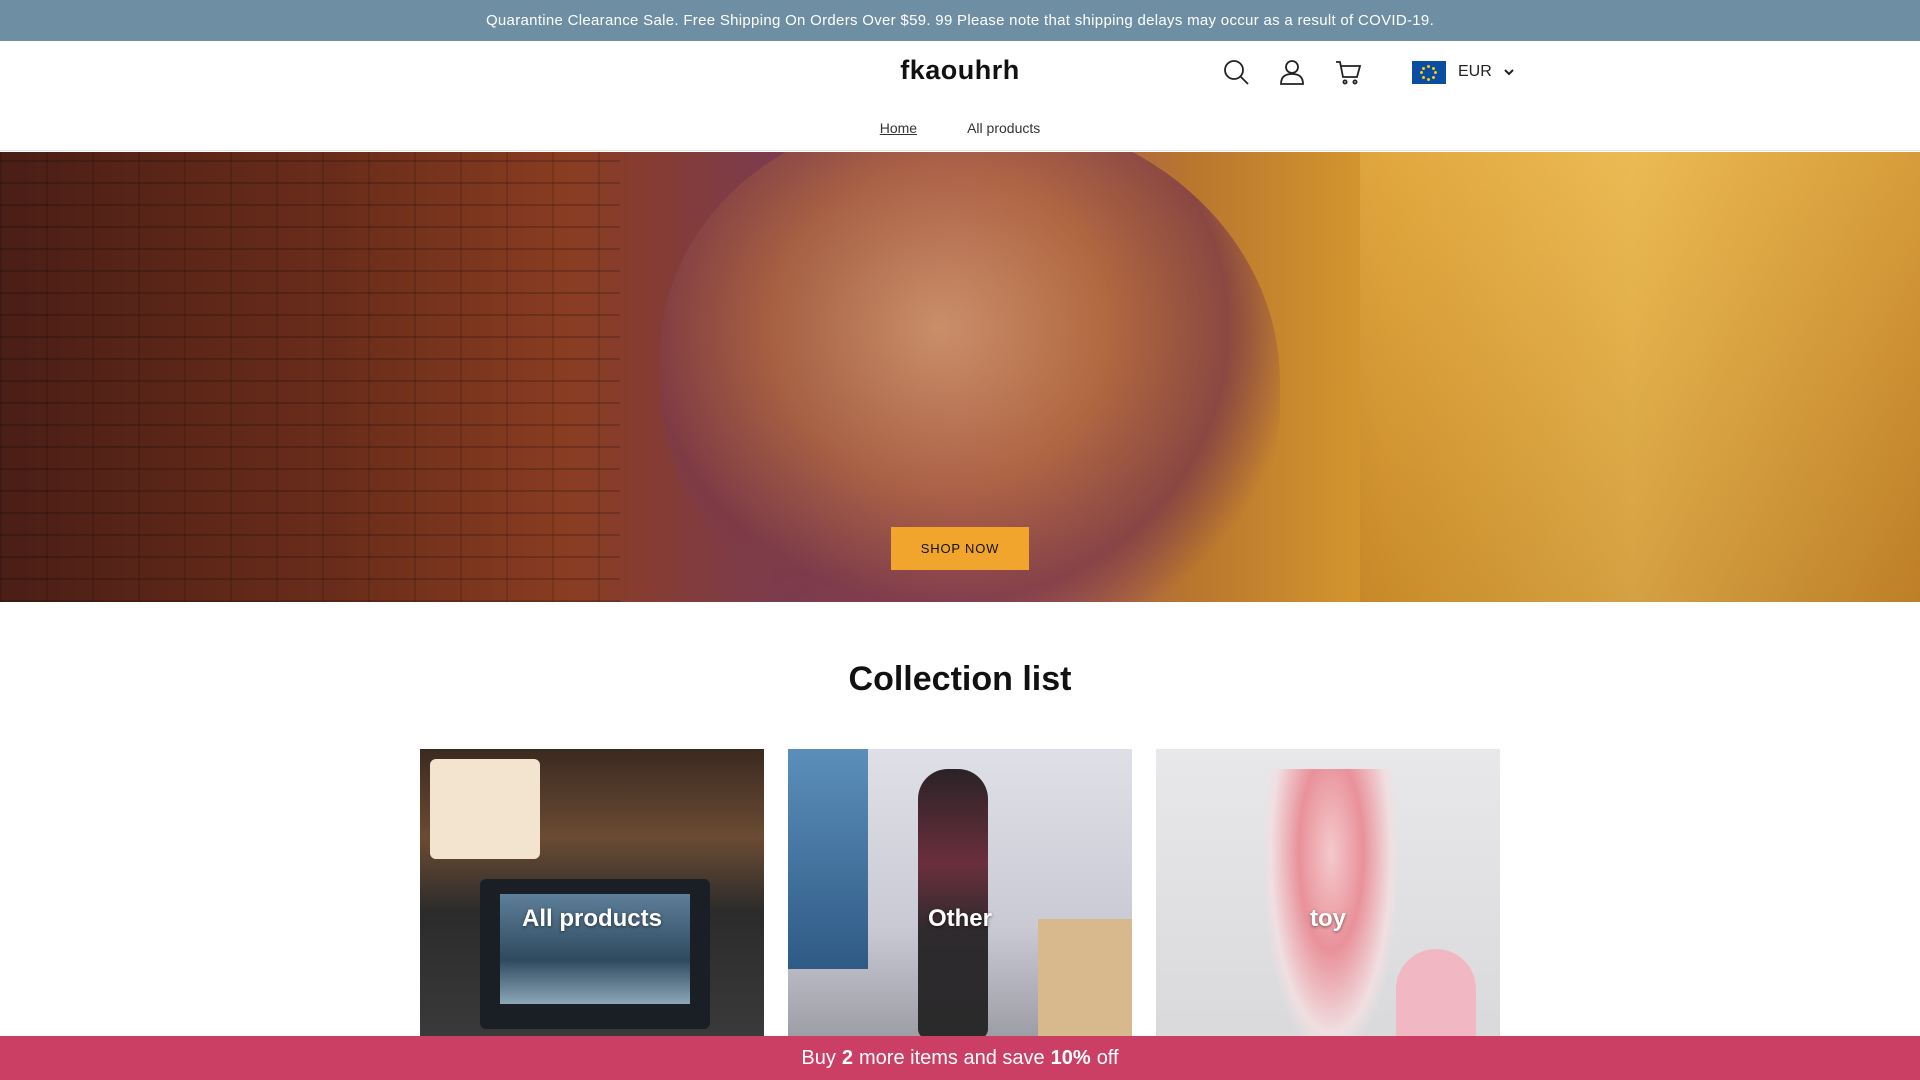 The width and height of the screenshot is (1920, 1080). I want to click on promo-discount: 10%, so click(1070, 1057).